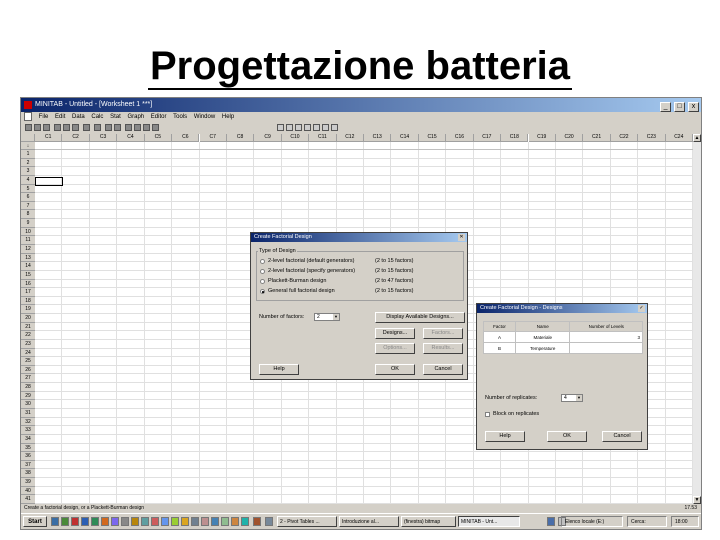 The image size is (720, 540). What do you see at coordinates (28, 327) in the screenshot?
I see `row-header: 21` at bounding box center [28, 327].